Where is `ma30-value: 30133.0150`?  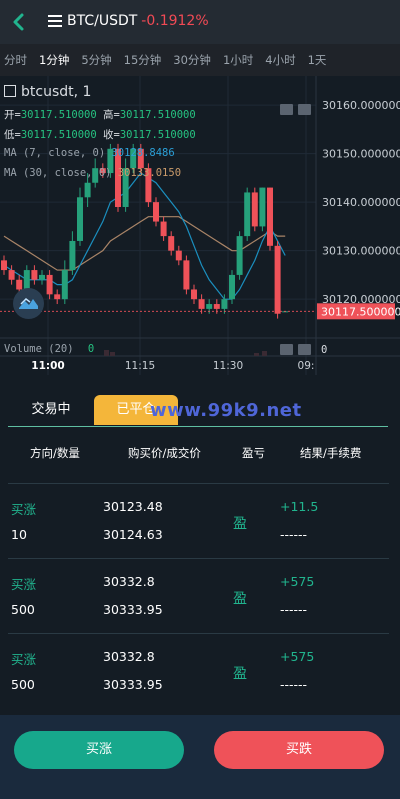
ma30-value: 30133.0150 is located at coordinates (149, 173).